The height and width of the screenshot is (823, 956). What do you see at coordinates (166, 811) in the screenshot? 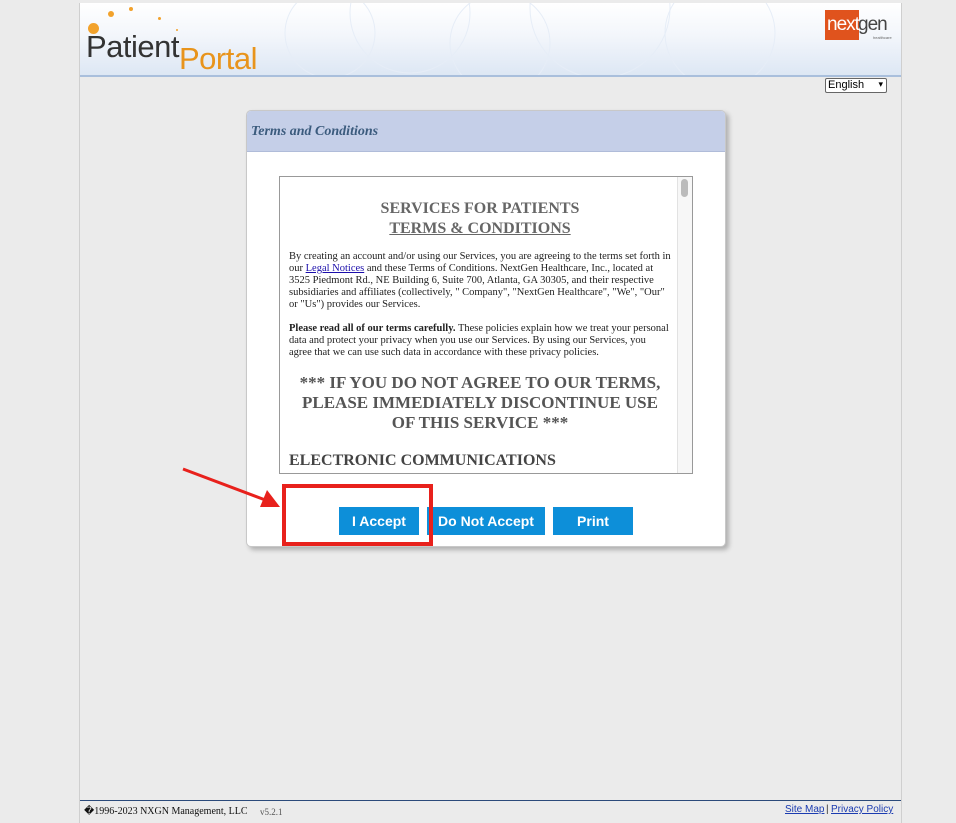
I see `copyright-text: �1996-2023 NXGN Management, LLC` at bounding box center [166, 811].